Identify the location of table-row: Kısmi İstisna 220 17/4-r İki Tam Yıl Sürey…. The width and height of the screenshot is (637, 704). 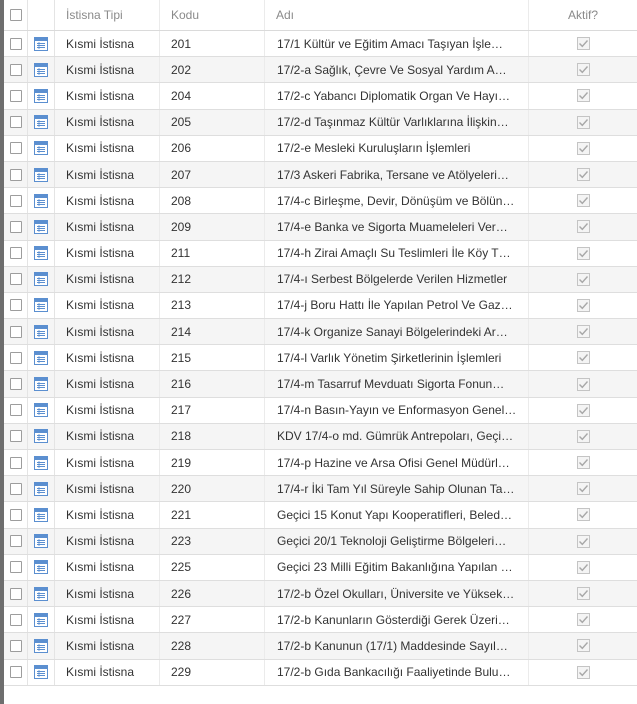
(320, 489).